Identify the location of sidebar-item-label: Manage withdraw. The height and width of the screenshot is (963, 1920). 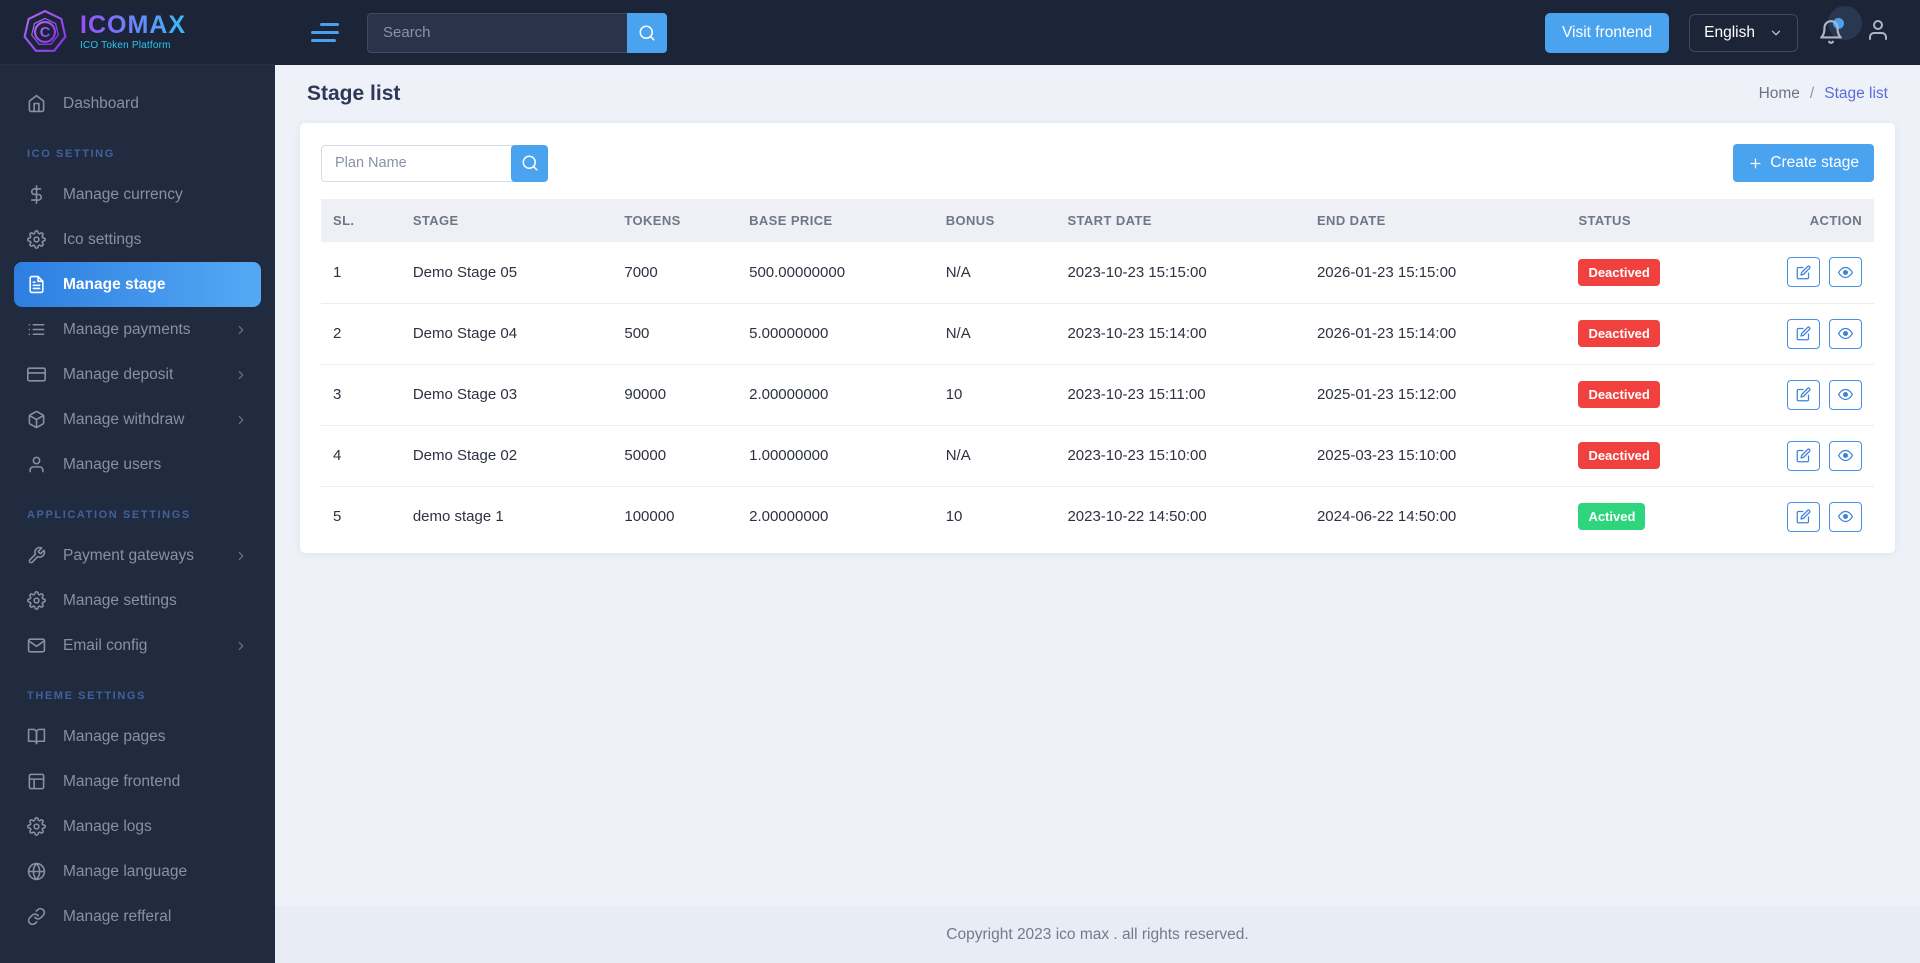
(124, 419).